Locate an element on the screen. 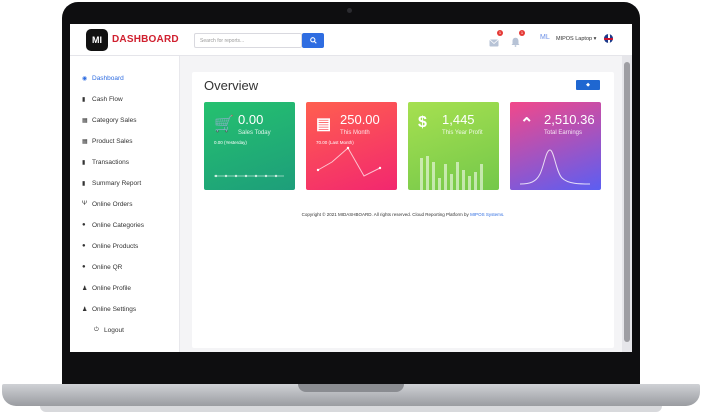  search-button is located at coordinates (313, 40).